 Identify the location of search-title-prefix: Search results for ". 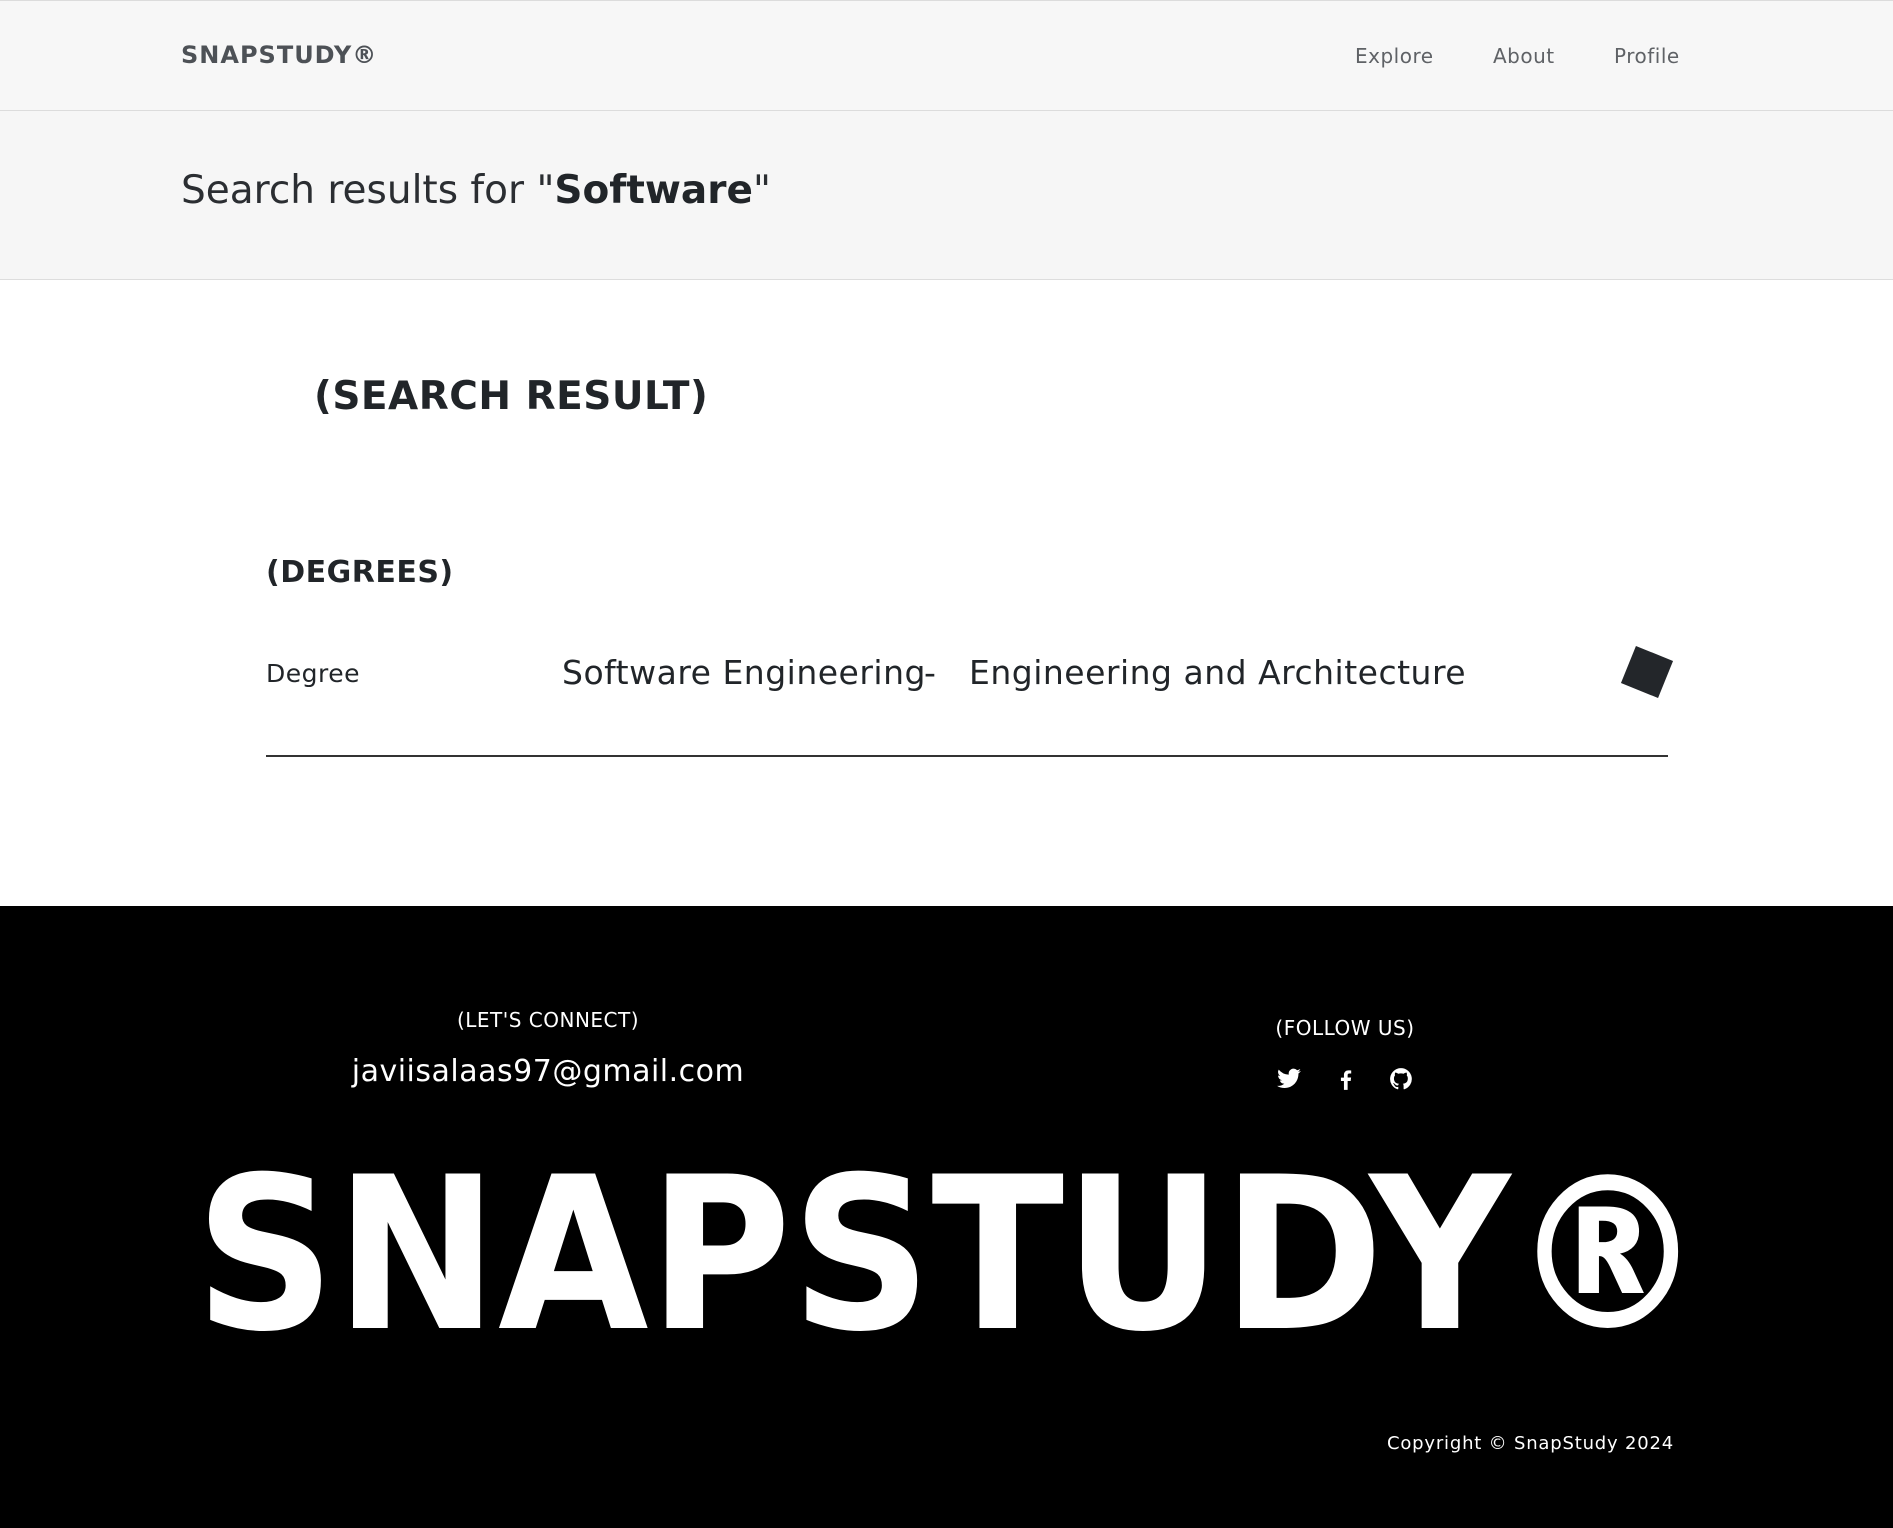
(368, 190).